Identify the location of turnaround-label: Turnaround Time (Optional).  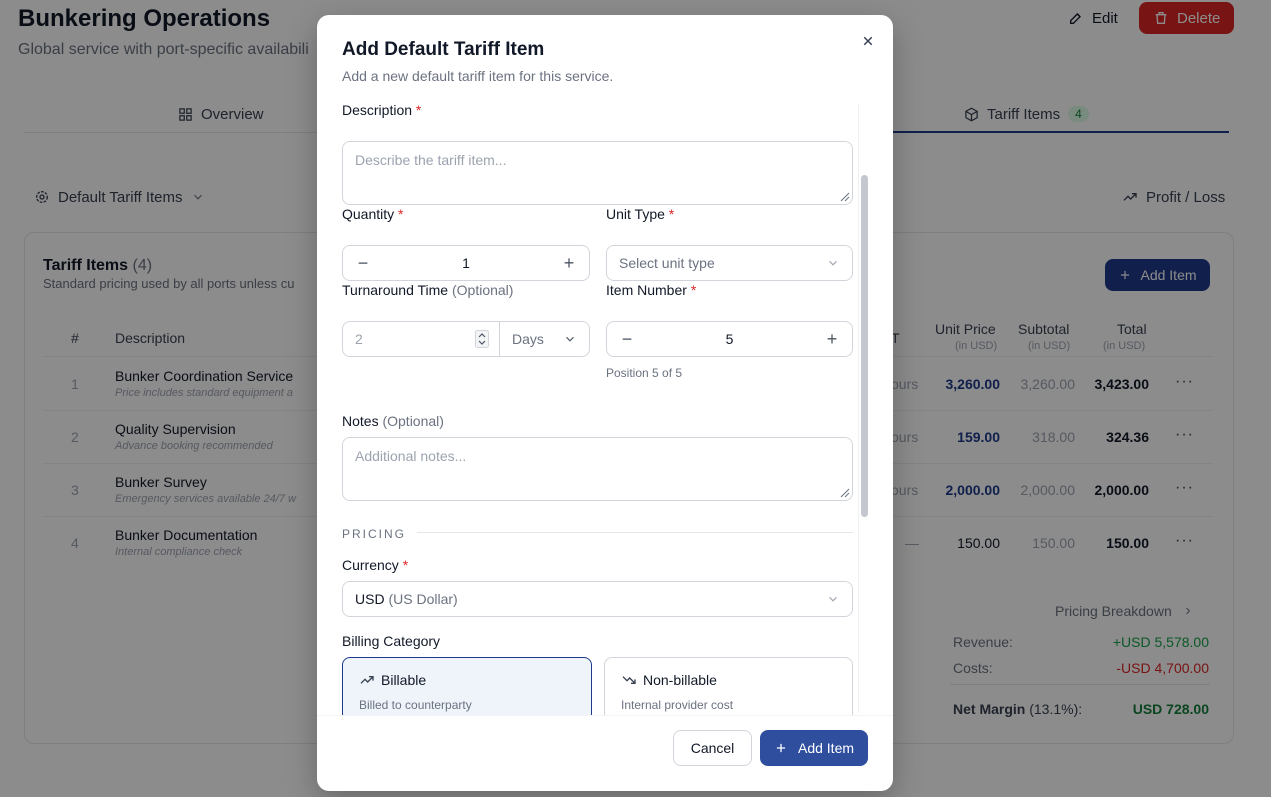
(428, 290).